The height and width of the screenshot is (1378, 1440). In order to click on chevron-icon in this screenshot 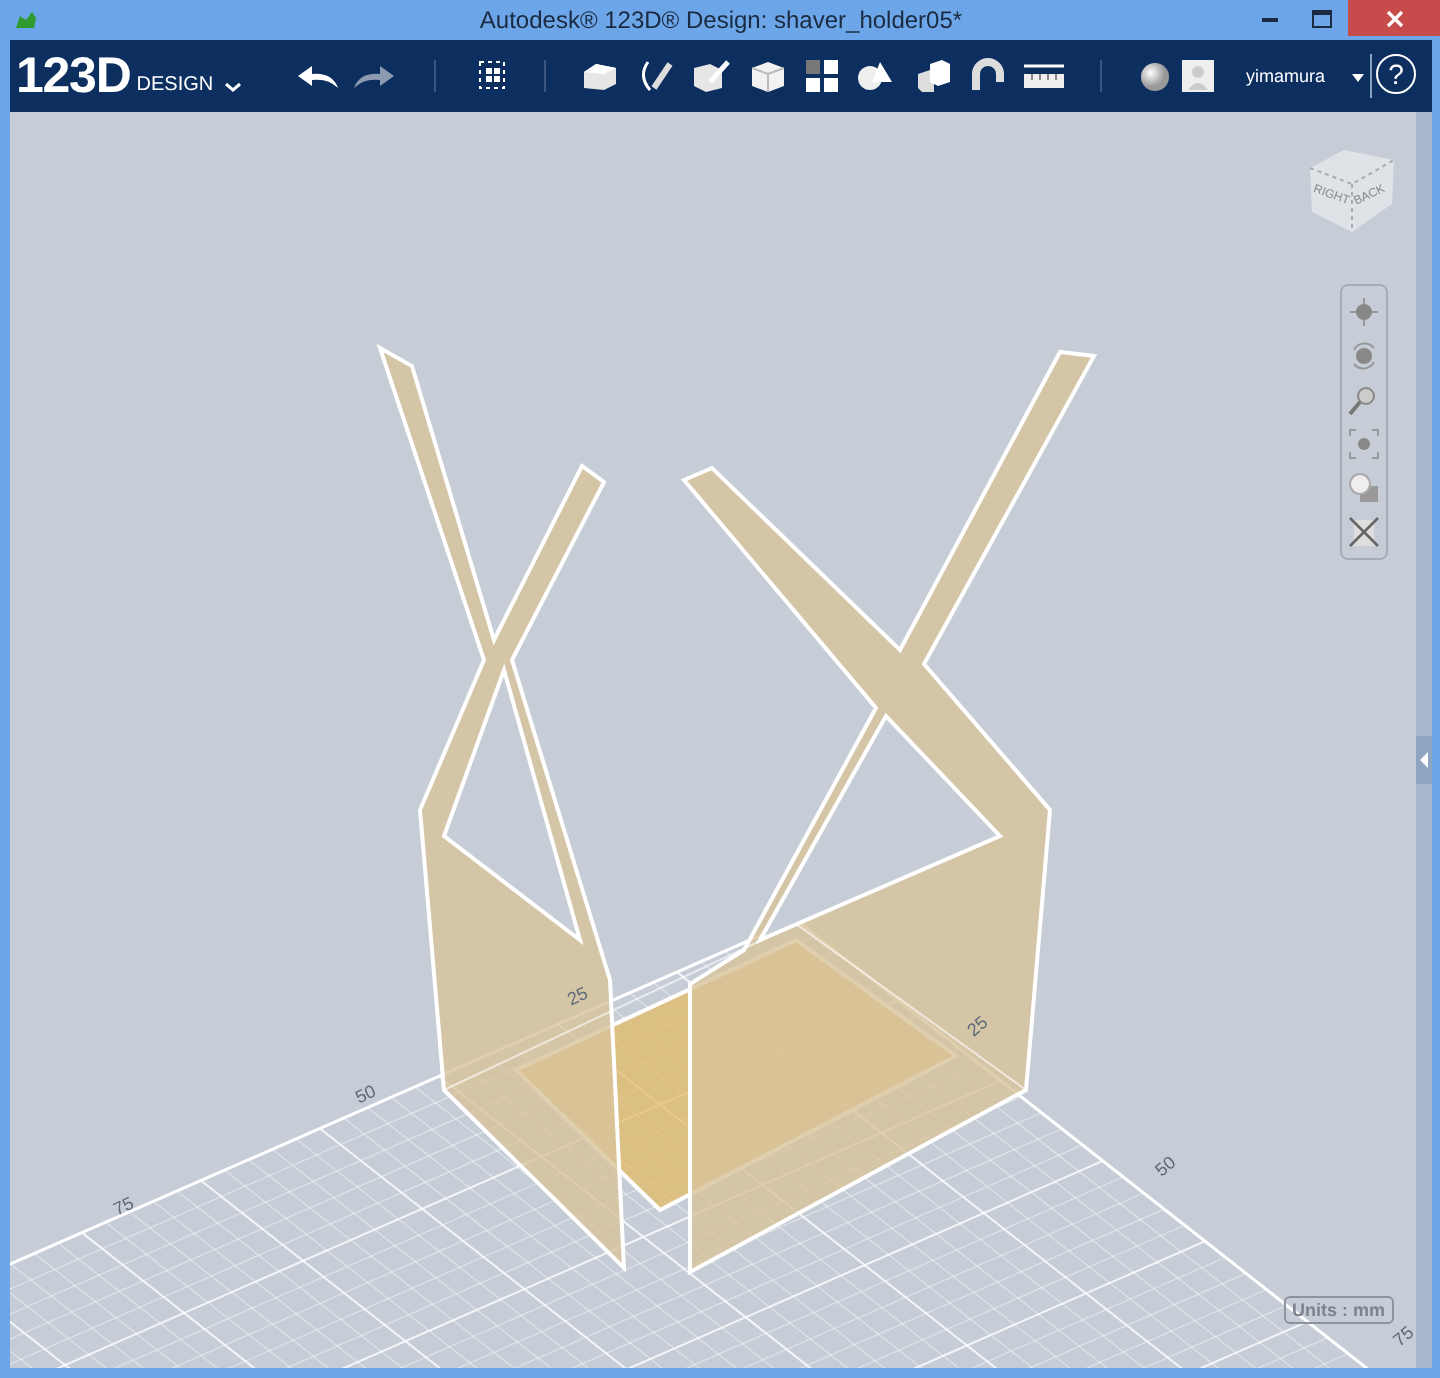, I will do `click(232, 86)`.